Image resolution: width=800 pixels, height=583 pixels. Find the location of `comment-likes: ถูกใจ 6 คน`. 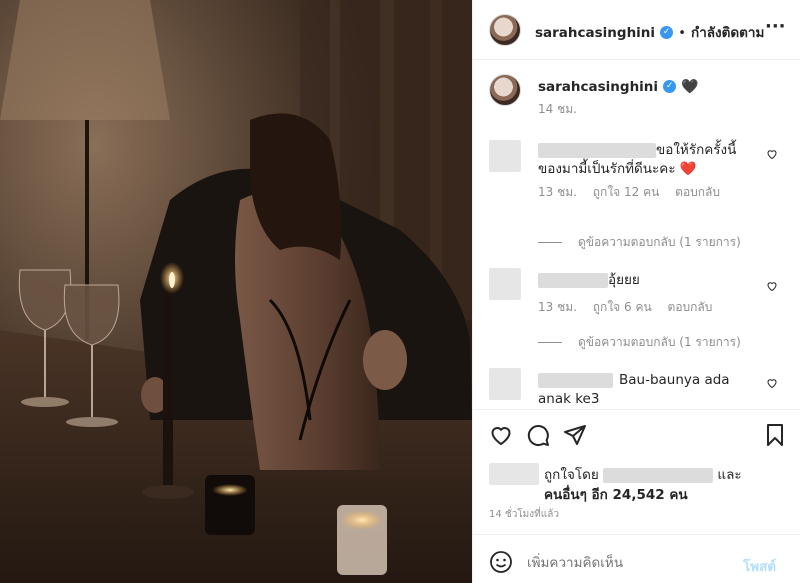

comment-likes: ถูกใจ 6 คน is located at coordinates (622, 307).